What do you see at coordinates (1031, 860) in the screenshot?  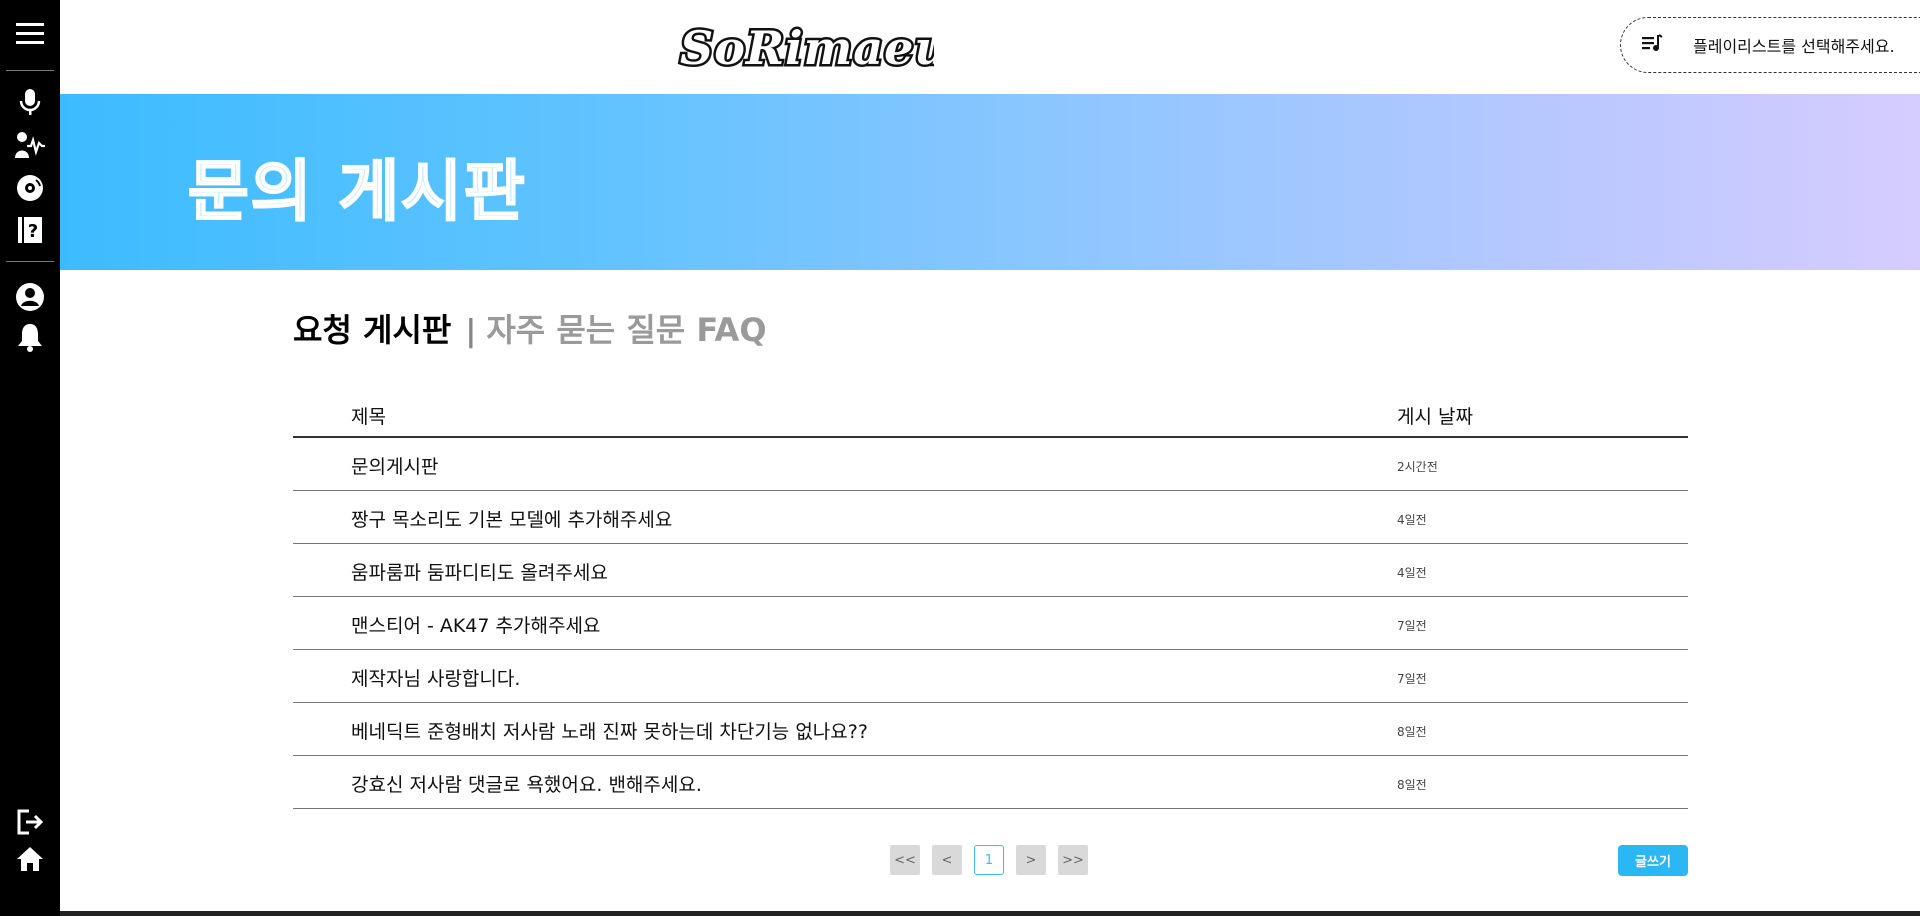 I see `next-page-button: >` at bounding box center [1031, 860].